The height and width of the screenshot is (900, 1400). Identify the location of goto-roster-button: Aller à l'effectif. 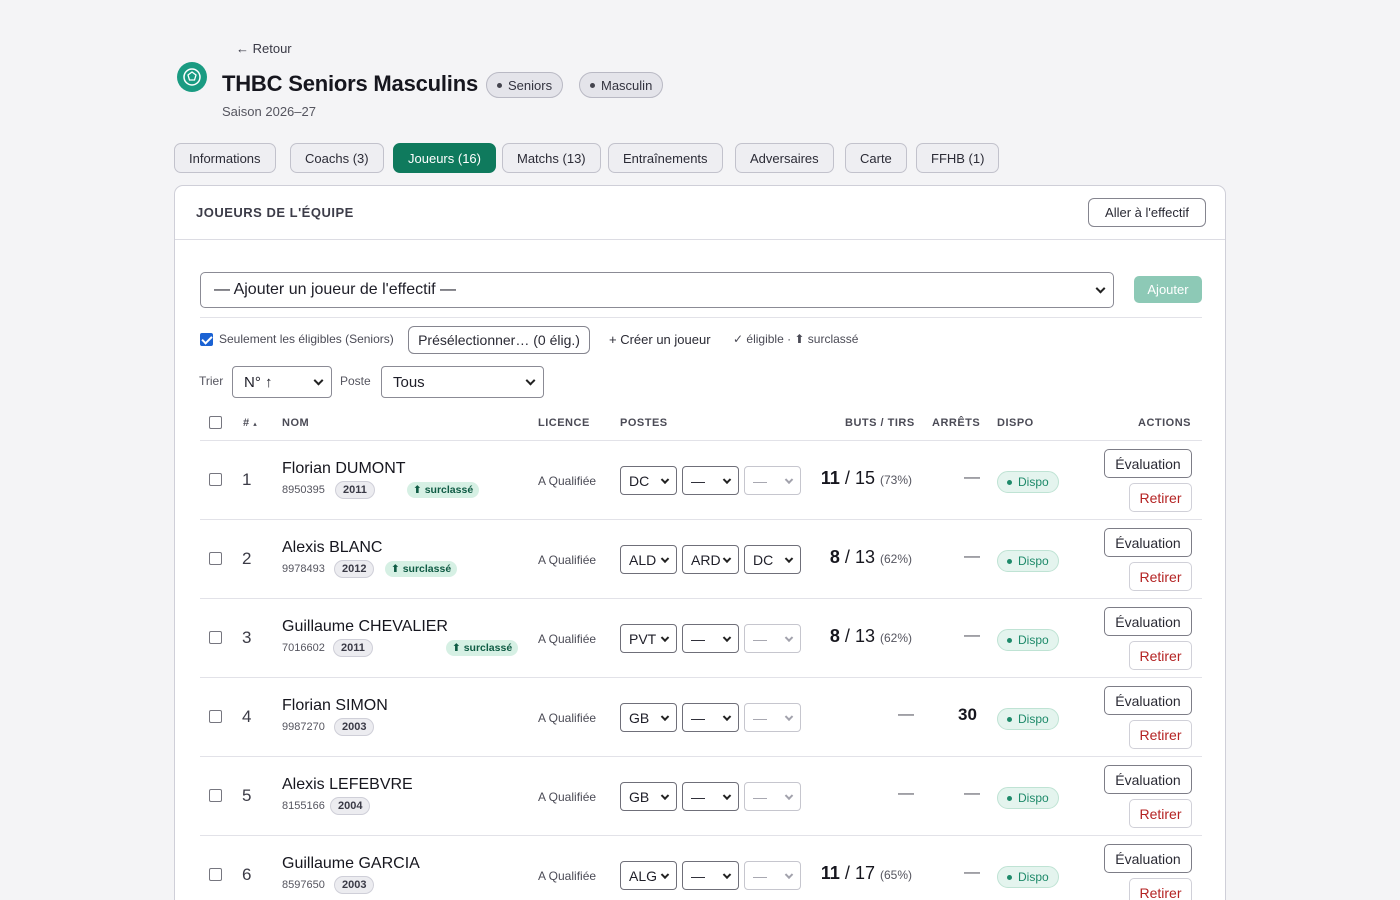
(1147, 212).